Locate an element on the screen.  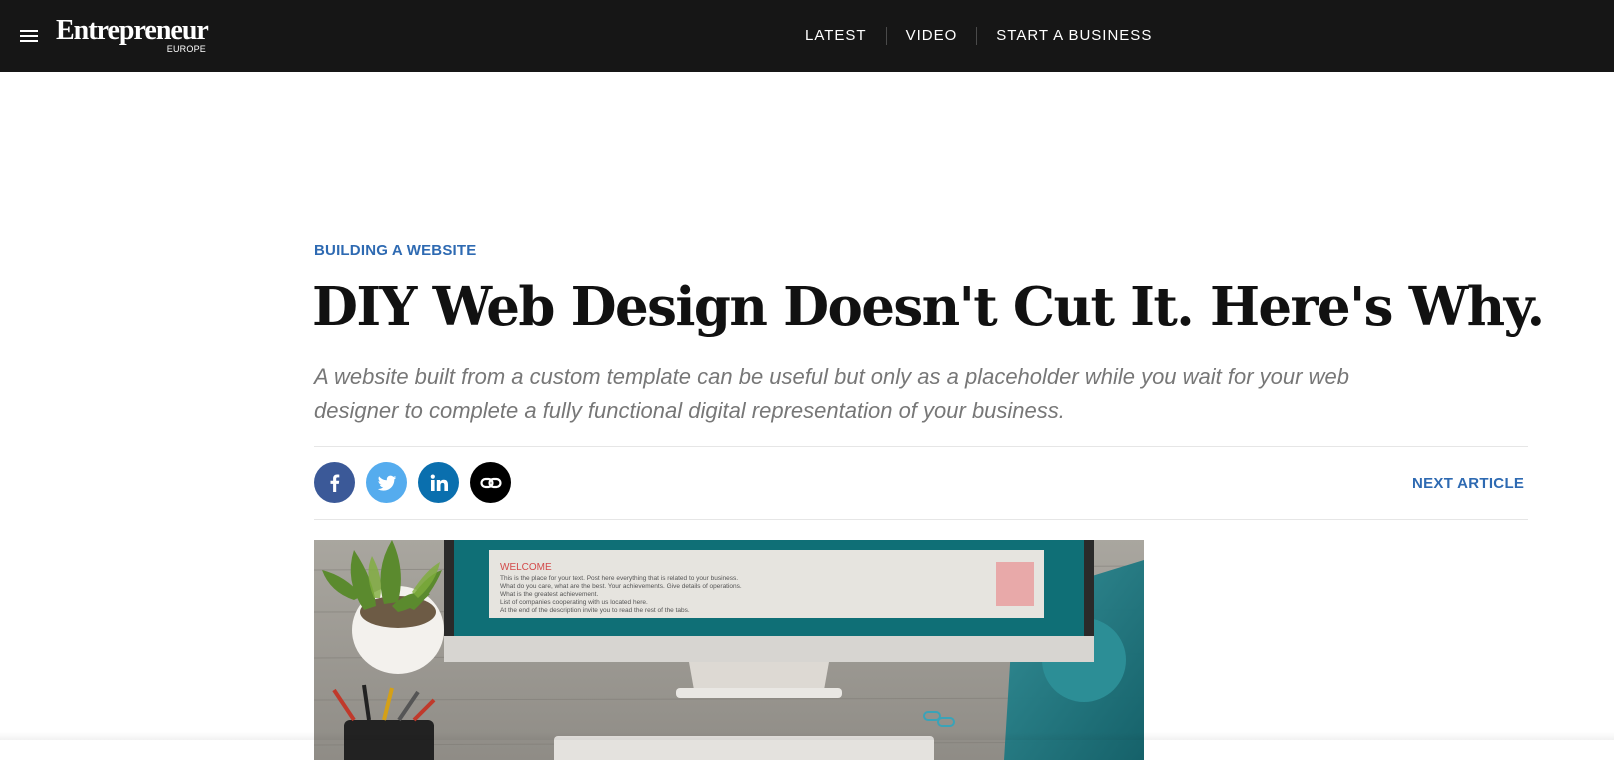
copy-link-button is located at coordinates (490, 482).